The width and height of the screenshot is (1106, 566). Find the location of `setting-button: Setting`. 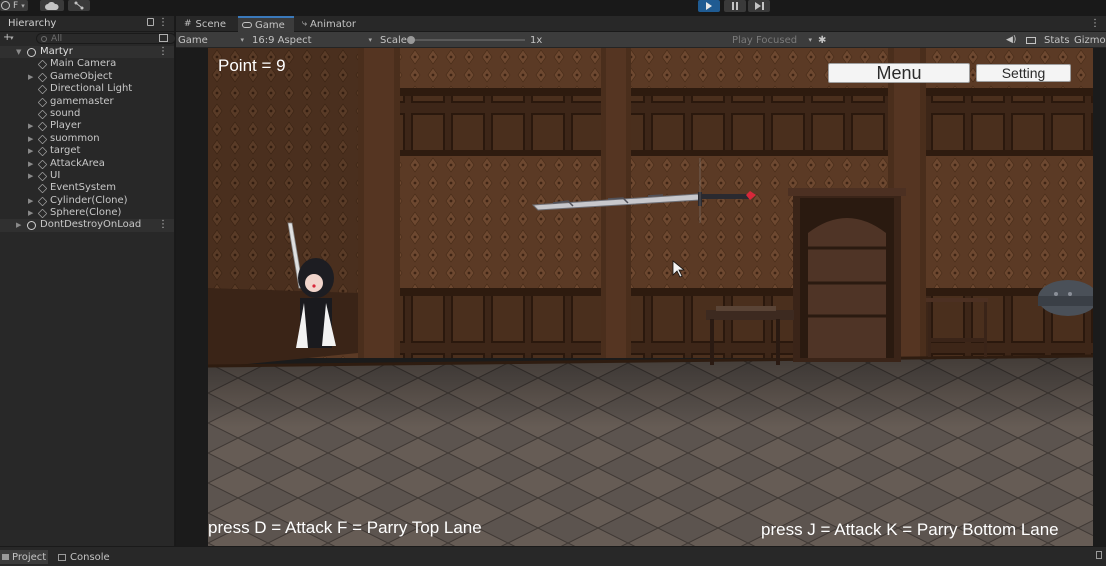

setting-button: Setting is located at coordinates (1023, 73).